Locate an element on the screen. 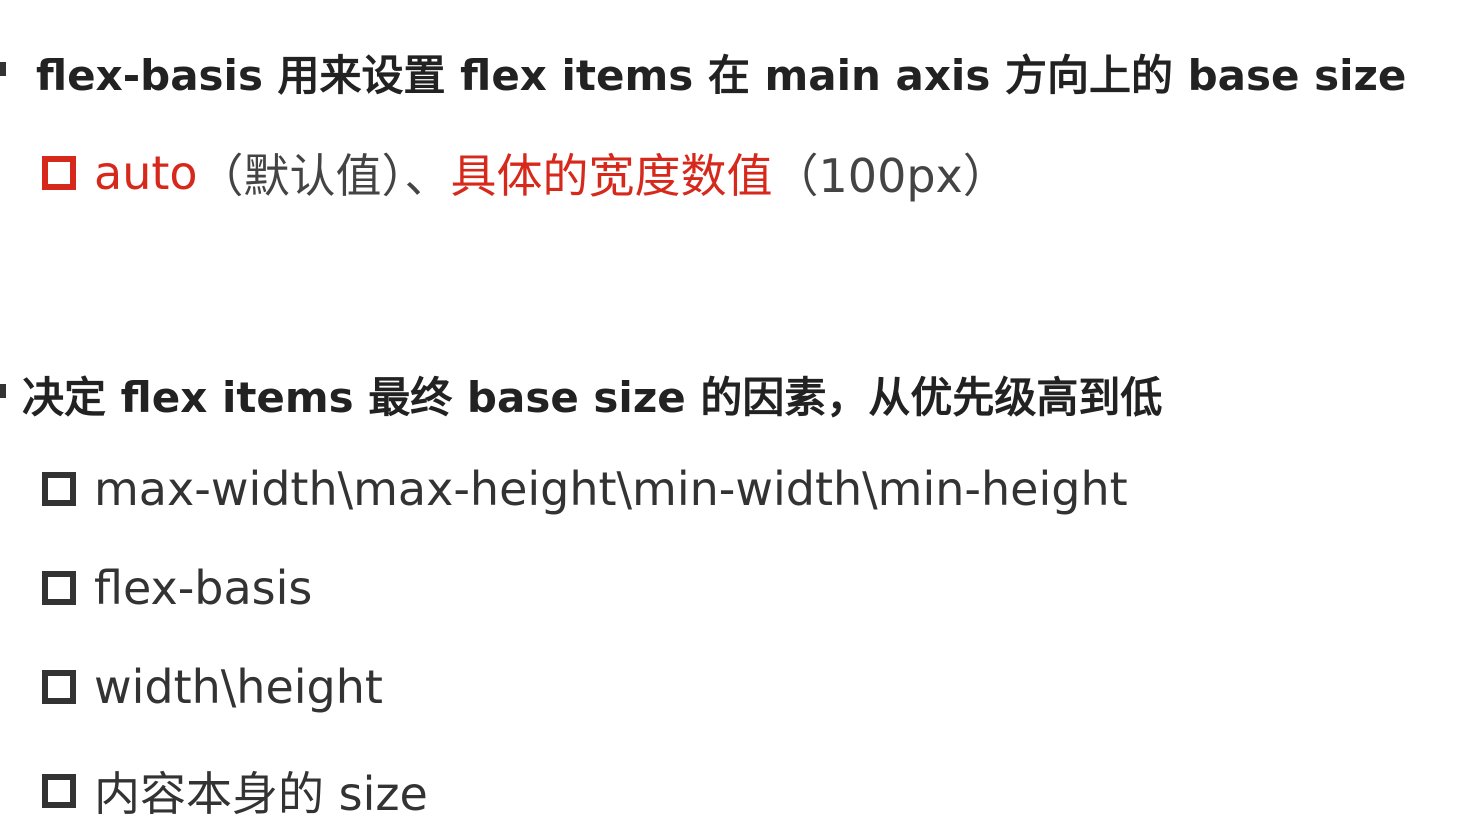  factor-list-item: 内容本身的 size is located at coordinates (235, 791).